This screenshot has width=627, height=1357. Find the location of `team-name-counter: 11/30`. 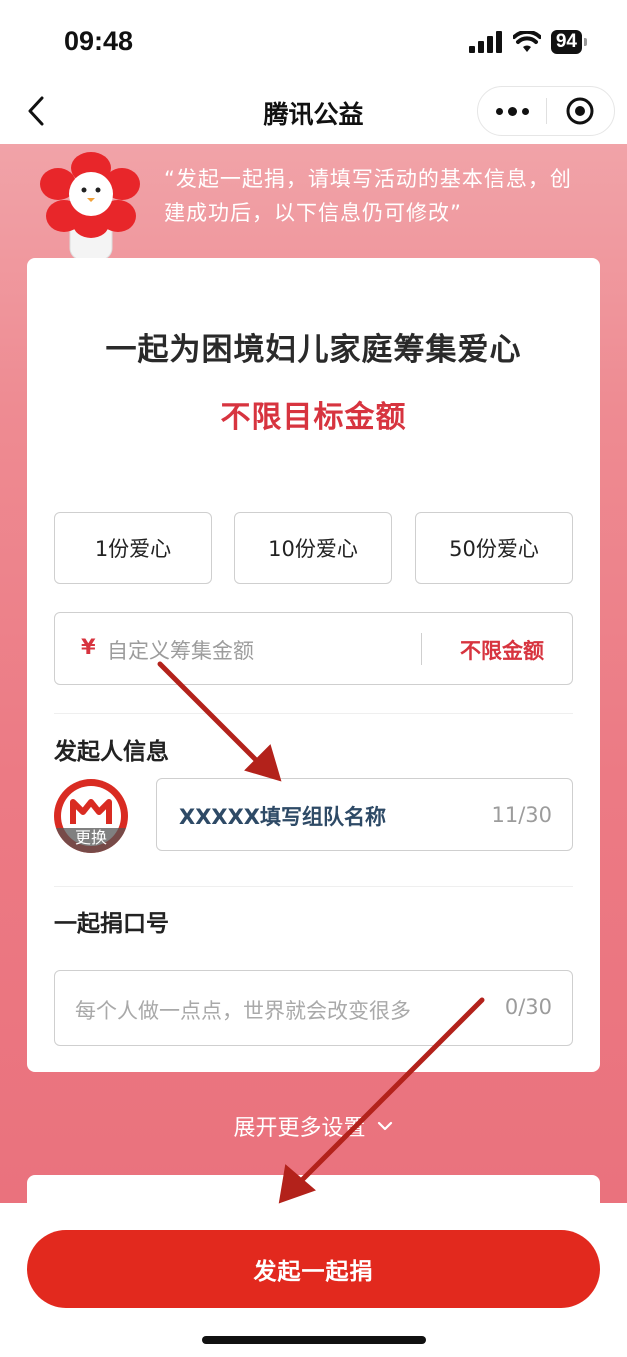

team-name-counter: 11/30 is located at coordinates (521, 815).